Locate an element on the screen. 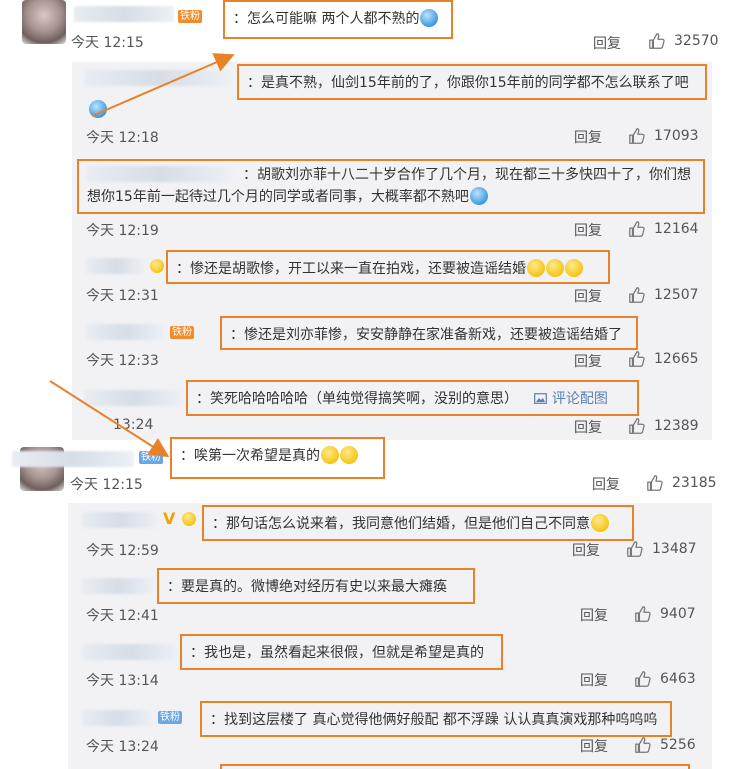 This screenshot has width=734, height=769. comment-text: ：怎么可能嘛 两个人都不熟的 is located at coordinates (338, 19).